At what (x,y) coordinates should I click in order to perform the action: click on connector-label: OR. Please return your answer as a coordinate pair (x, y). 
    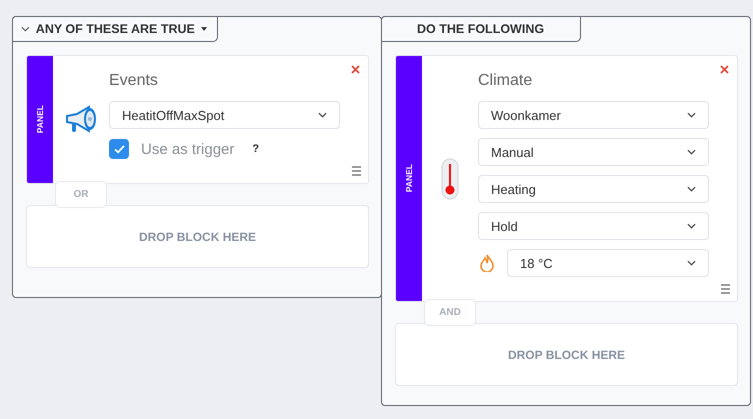
    Looking at the image, I should click on (81, 194).